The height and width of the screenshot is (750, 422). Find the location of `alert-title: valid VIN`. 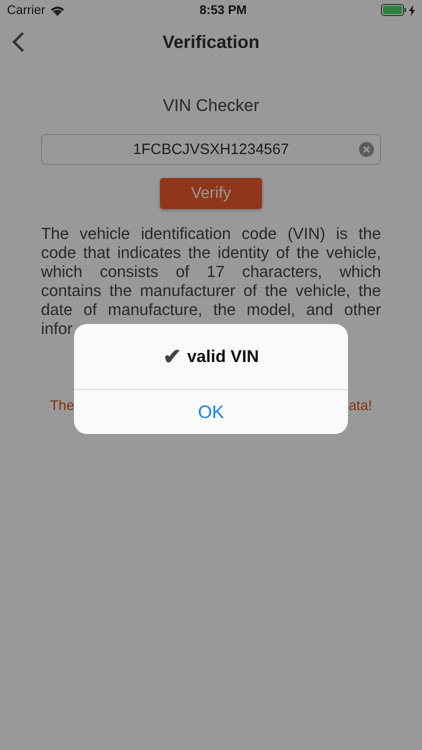

alert-title: valid VIN is located at coordinates (223, 356).